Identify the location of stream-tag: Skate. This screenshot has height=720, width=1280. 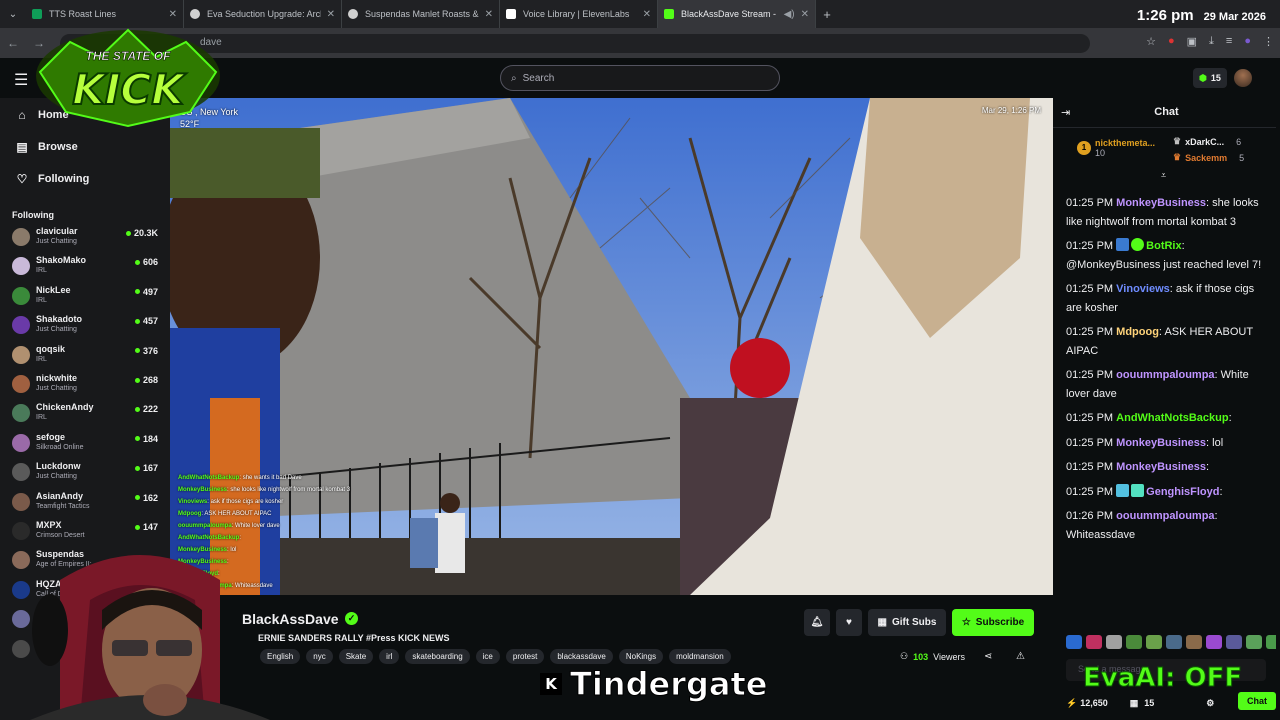
(356, 656).